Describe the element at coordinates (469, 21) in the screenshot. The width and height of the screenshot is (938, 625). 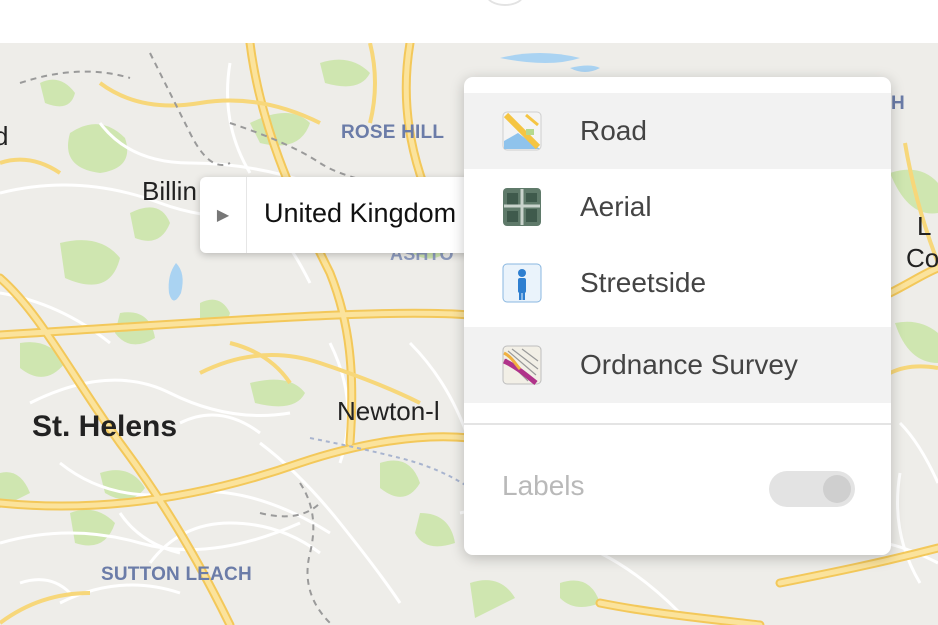
I see `top-bar` at that location.